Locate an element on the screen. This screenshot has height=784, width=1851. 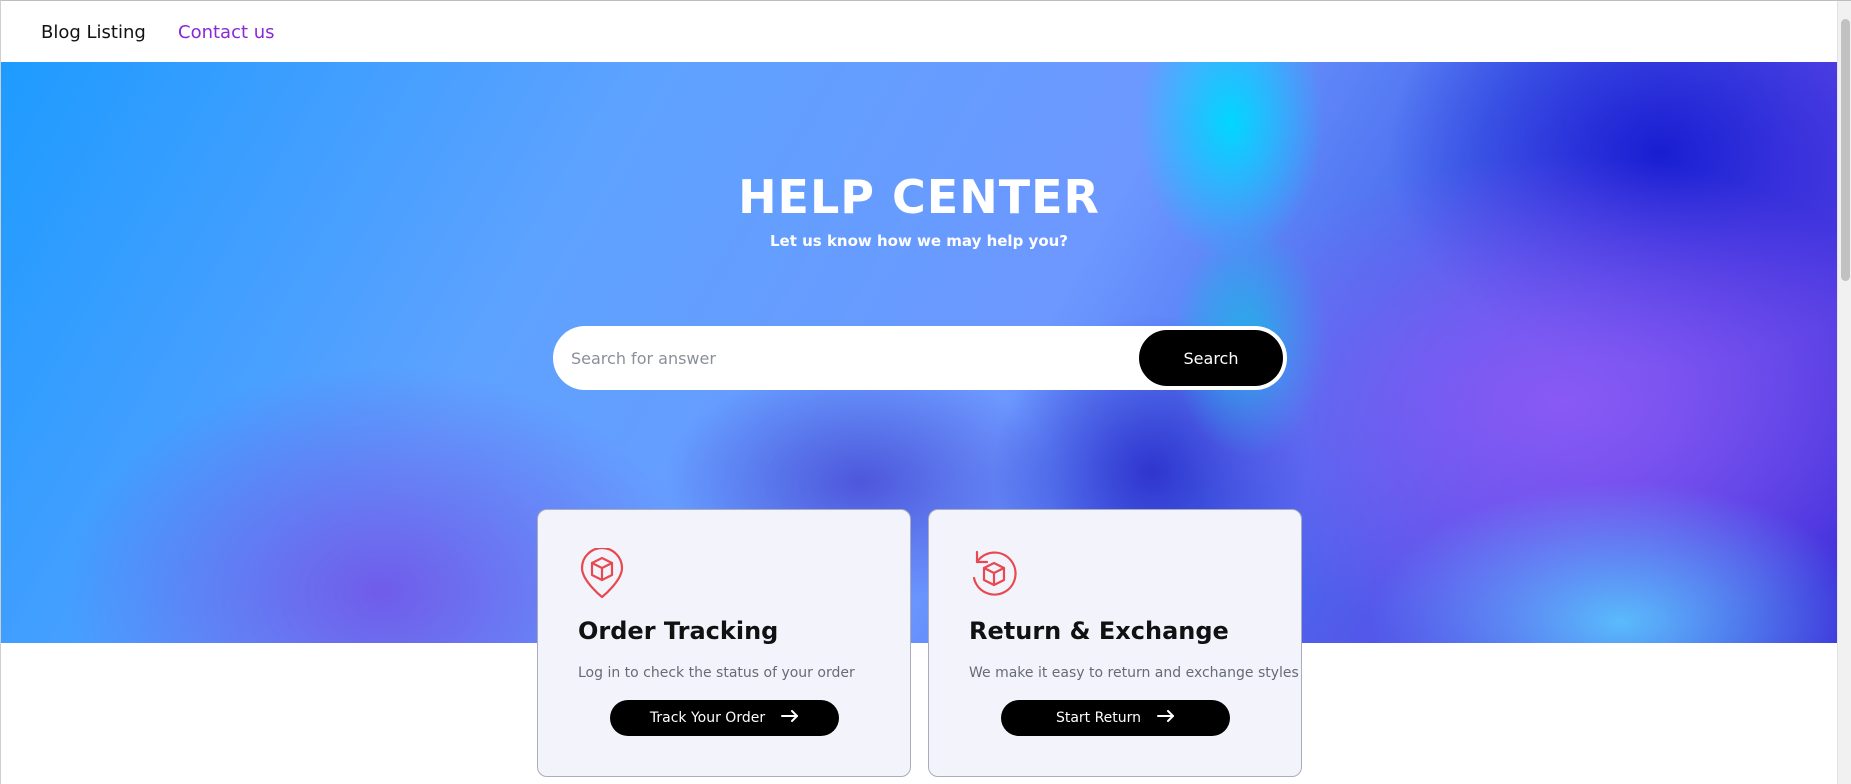
search-input is located at coordinates (851, 358).